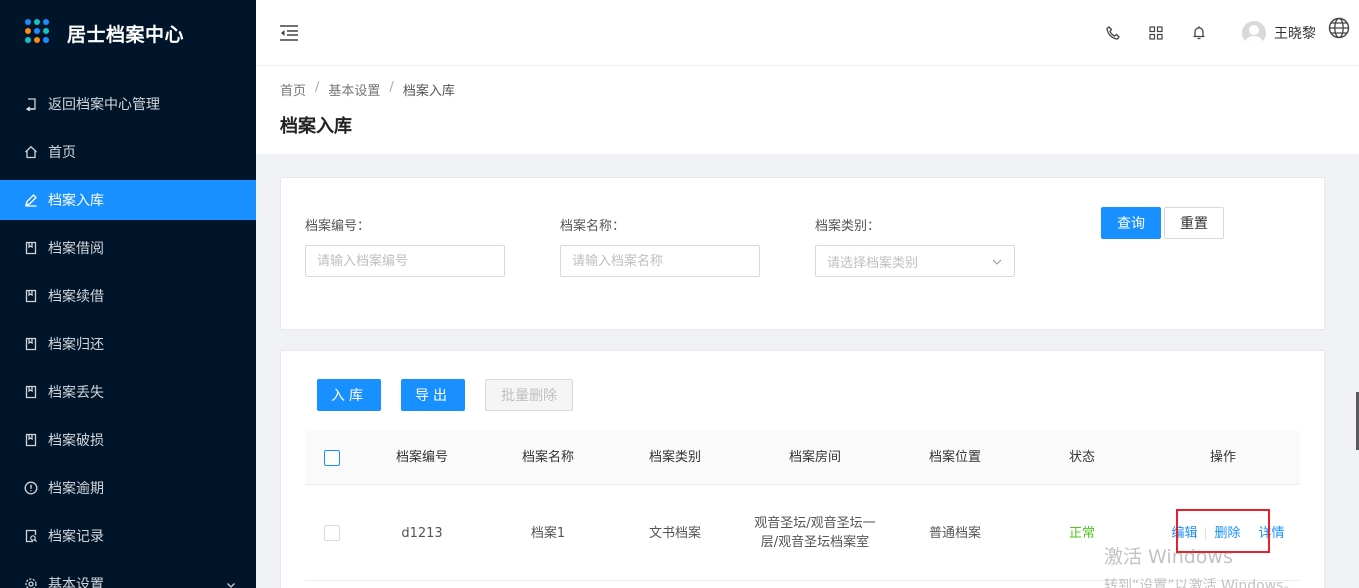 The image size is (1359, 588). Describe the element at coordinates (405, 261) in the screenshot. I see `archive-code-input` at that location.